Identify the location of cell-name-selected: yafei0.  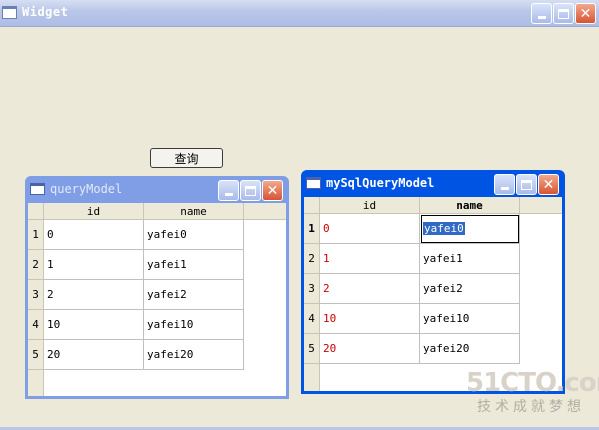
(470, 229).